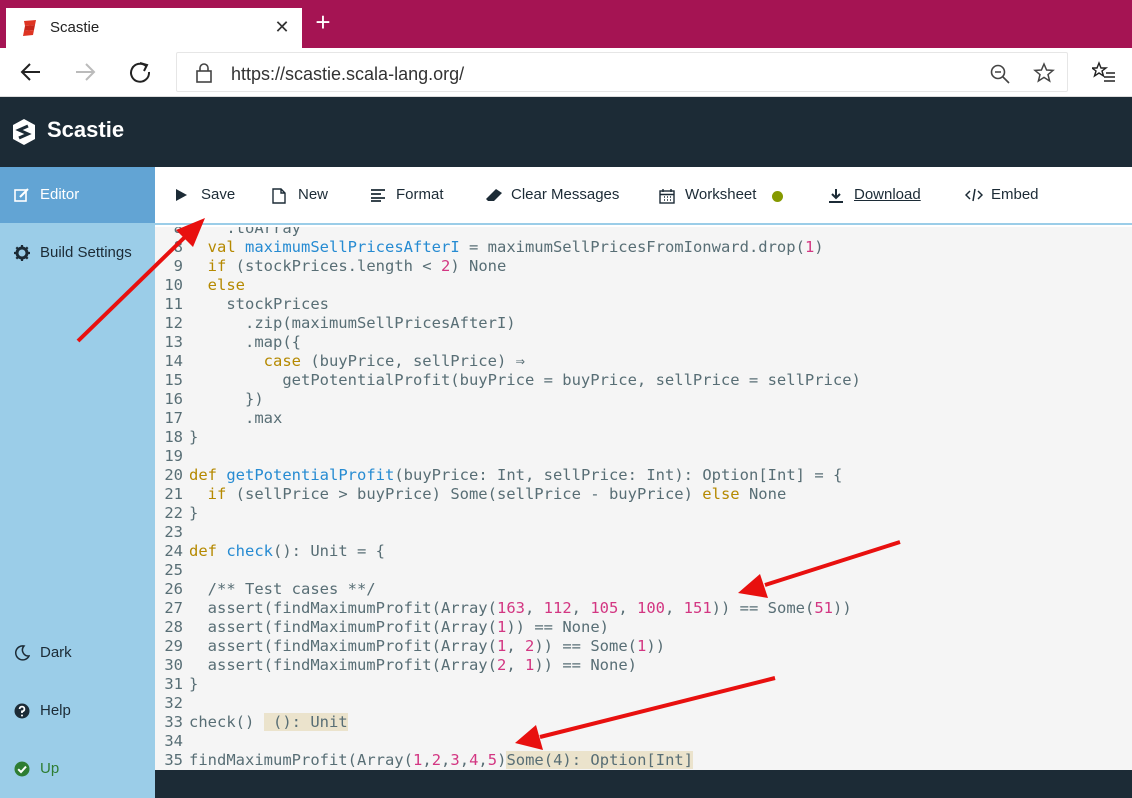  What do you see at coordinates (22, 653) in the screenshot?
I see `moon-icon` at bounding box center [22, 653].